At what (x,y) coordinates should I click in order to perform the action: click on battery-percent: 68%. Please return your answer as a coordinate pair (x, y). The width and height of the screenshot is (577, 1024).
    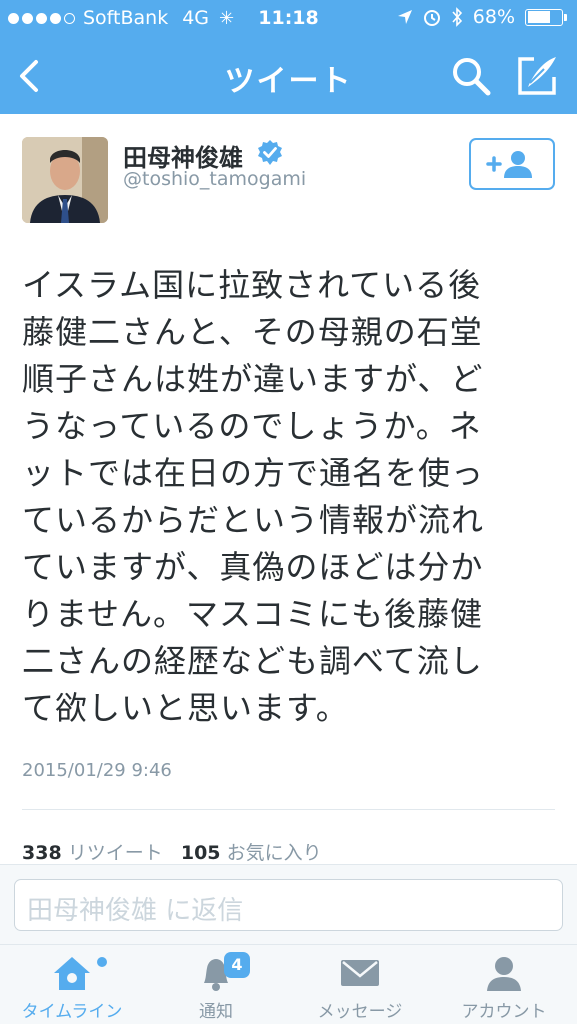
    Looking at the image, I should click on (493, 17).